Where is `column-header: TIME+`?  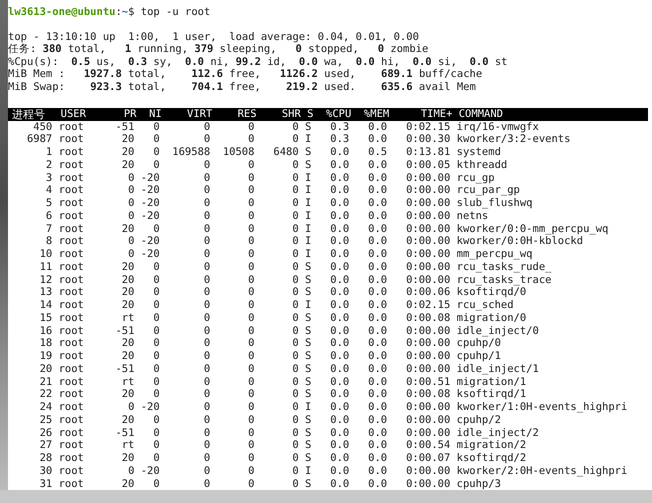 column-header: TIME+ is located at coordinates (436, 114).